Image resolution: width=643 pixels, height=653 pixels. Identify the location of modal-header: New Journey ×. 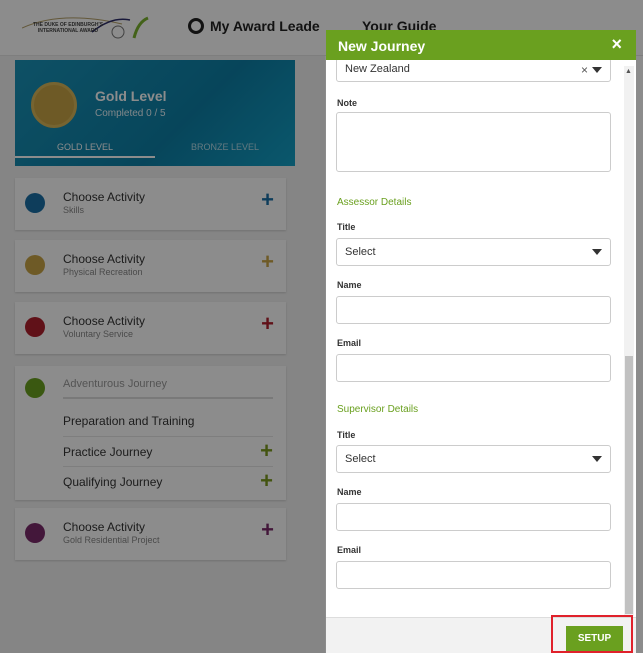
(481, 45).